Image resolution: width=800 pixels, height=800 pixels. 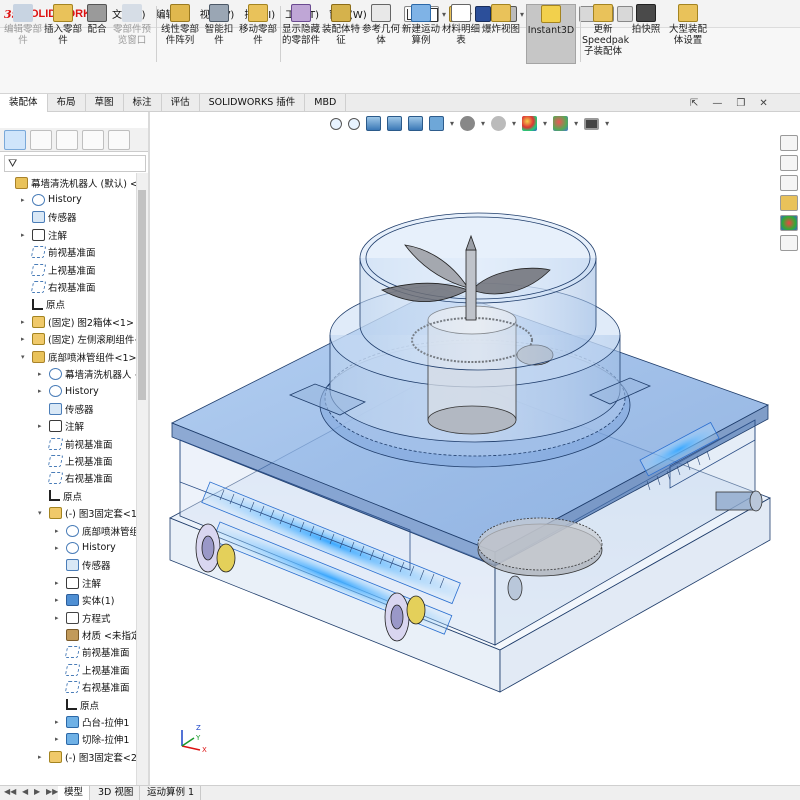 What do you see at coordinates (37, 791) in the screenshot?
I see `next-tab-icon: ▶` at bounding box center [37, 791].